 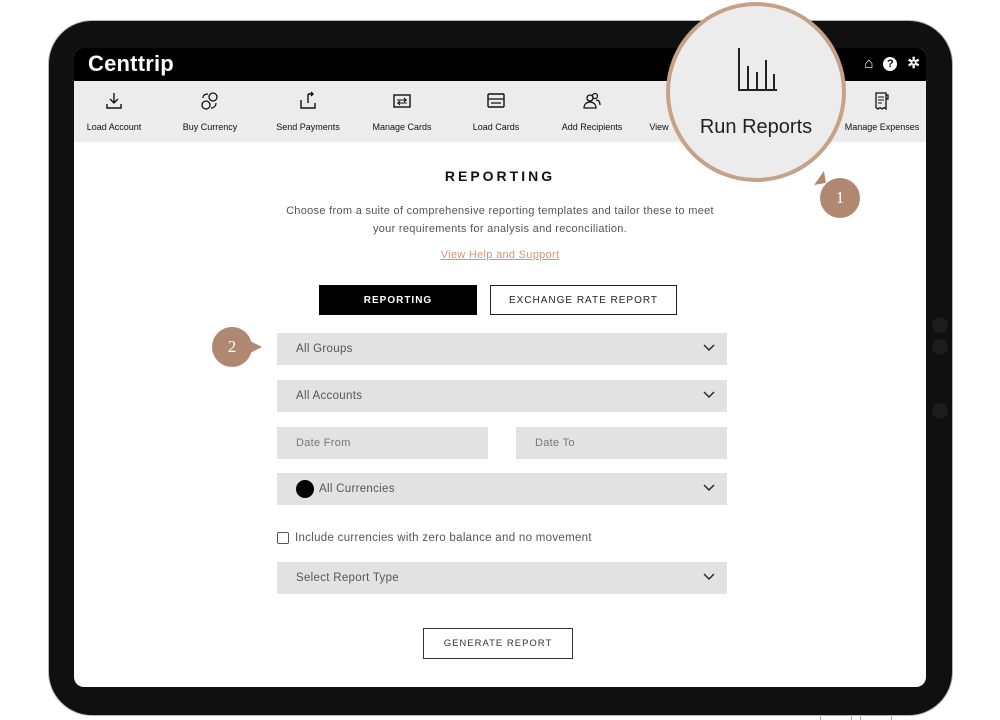 What do you see at coordinates (114, 127) in the screenshot?
I see `toolbar-item-label: Load Account` at bounding box center [114, 127].